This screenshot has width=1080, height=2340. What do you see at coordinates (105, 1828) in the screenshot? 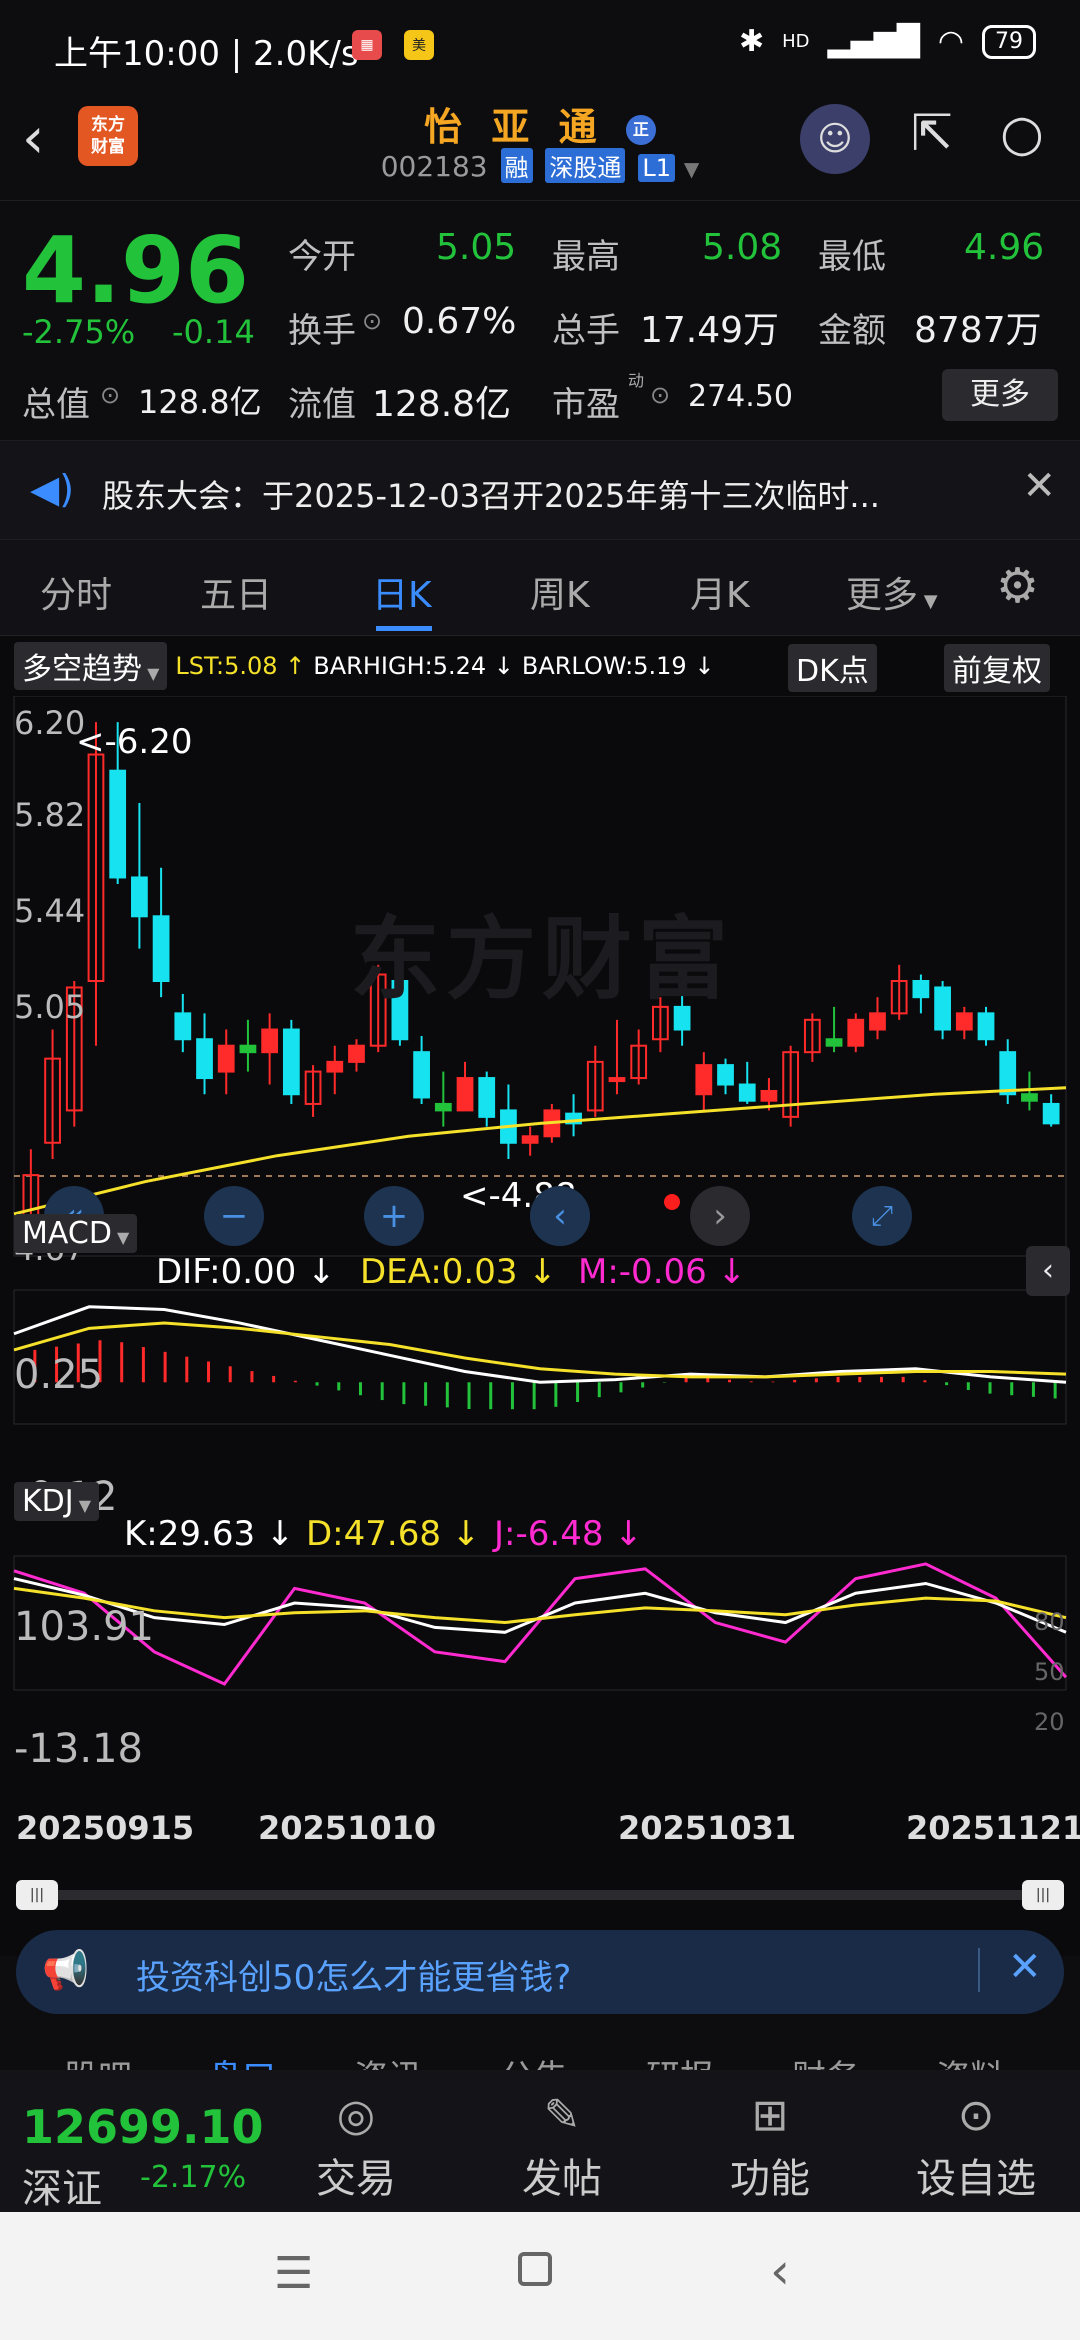
I see `date-label-1: 20250915` at bounding box center [105, 1828].